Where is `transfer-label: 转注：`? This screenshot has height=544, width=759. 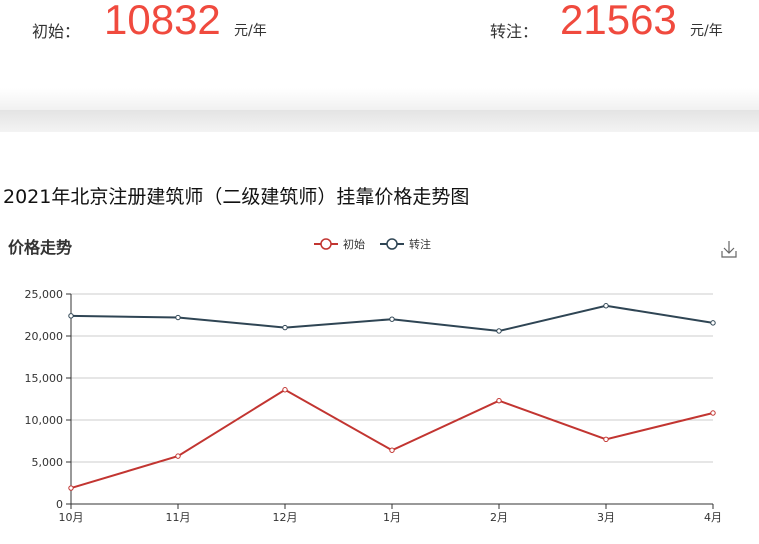 transfer-label: 转注： is located at coordinates (514, 31).